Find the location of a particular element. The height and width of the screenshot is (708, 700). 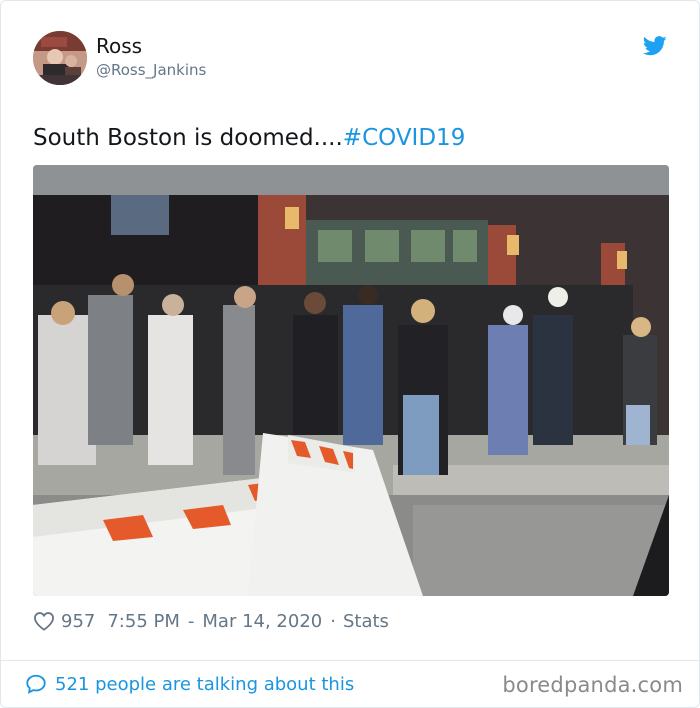

divider is located at coordinates (350, 660).